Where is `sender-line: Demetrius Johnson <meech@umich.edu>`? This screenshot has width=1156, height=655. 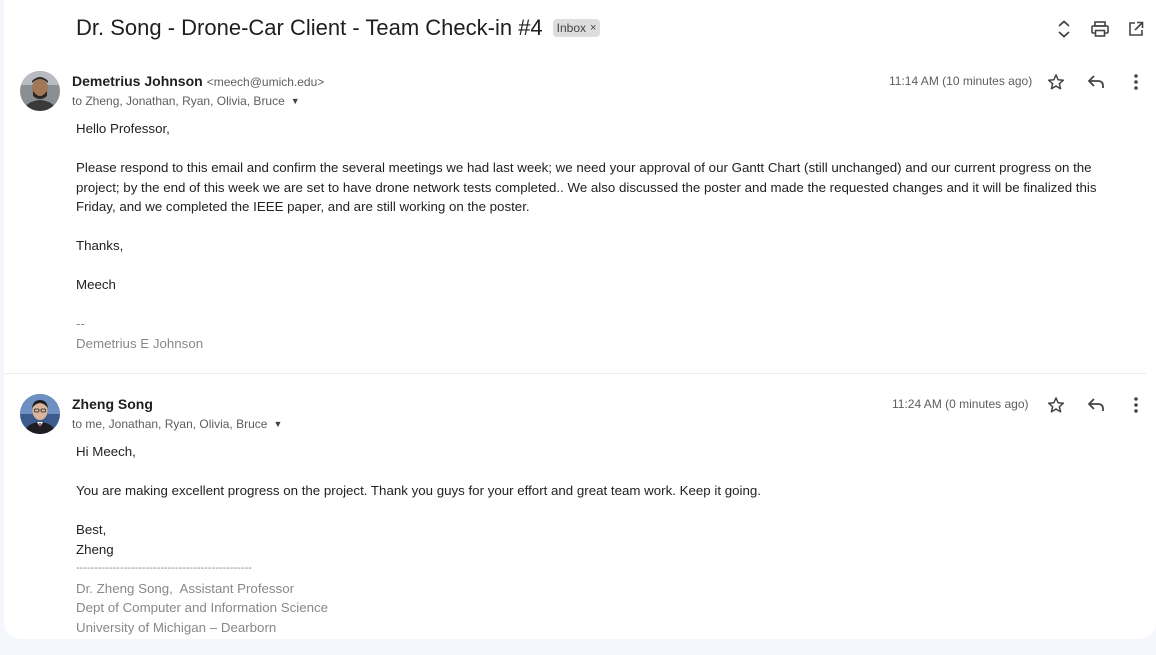
sender-line: Demetrius Johnson <meech@umich.edu> is located at coordinates (198, 81).